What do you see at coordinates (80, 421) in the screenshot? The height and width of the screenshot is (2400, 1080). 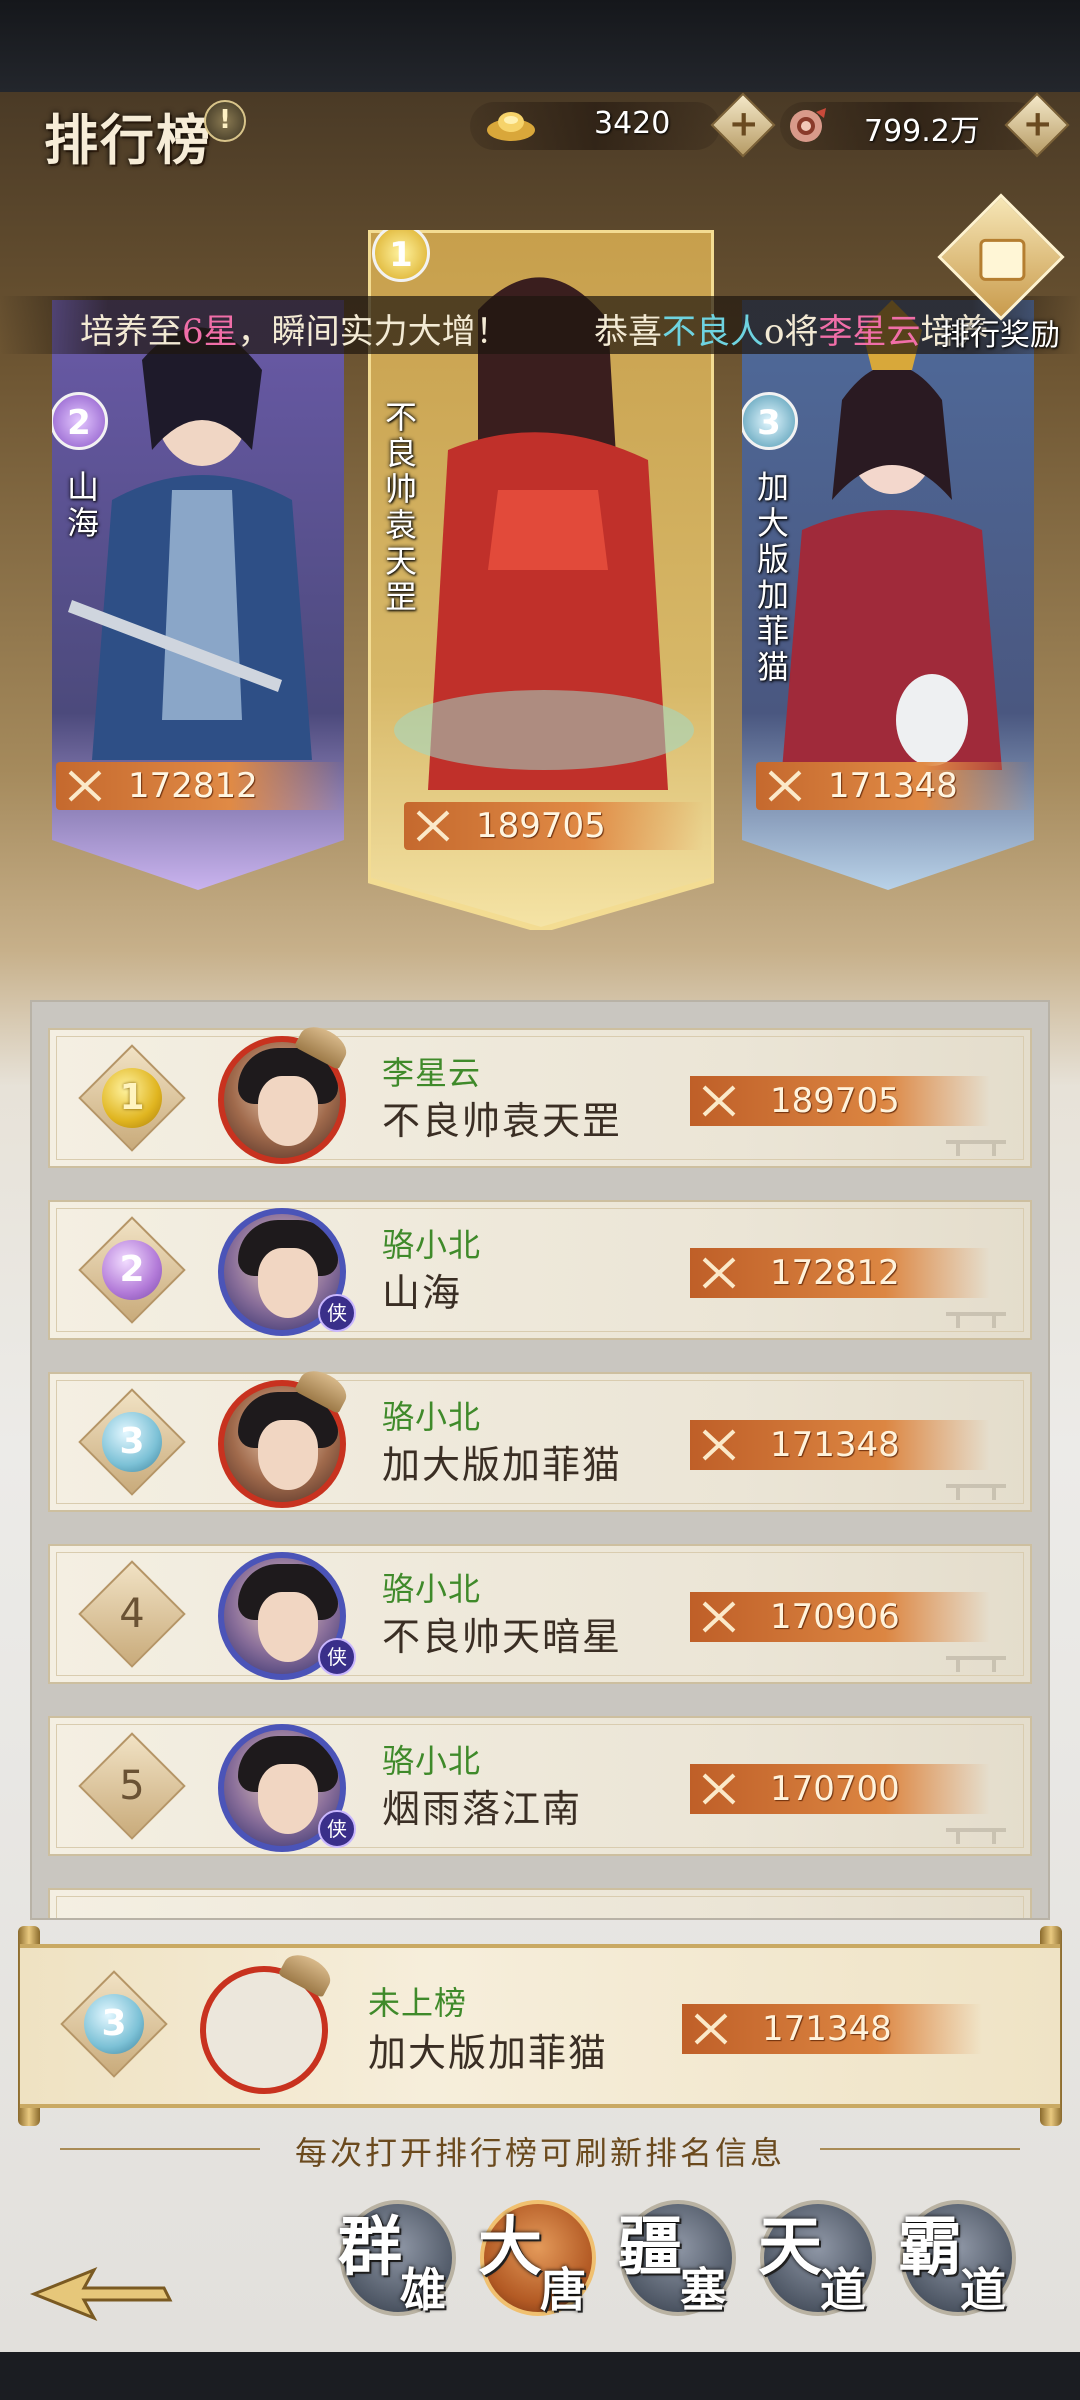 I see `rank-badge: 2` at bounding box center [80, 421].